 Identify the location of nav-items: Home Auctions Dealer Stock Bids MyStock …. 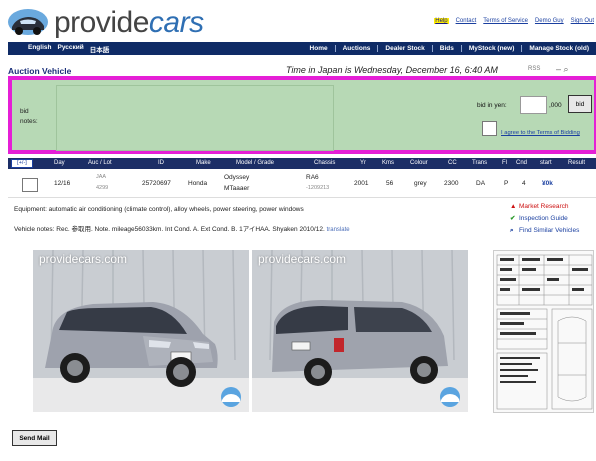
(449, 48).